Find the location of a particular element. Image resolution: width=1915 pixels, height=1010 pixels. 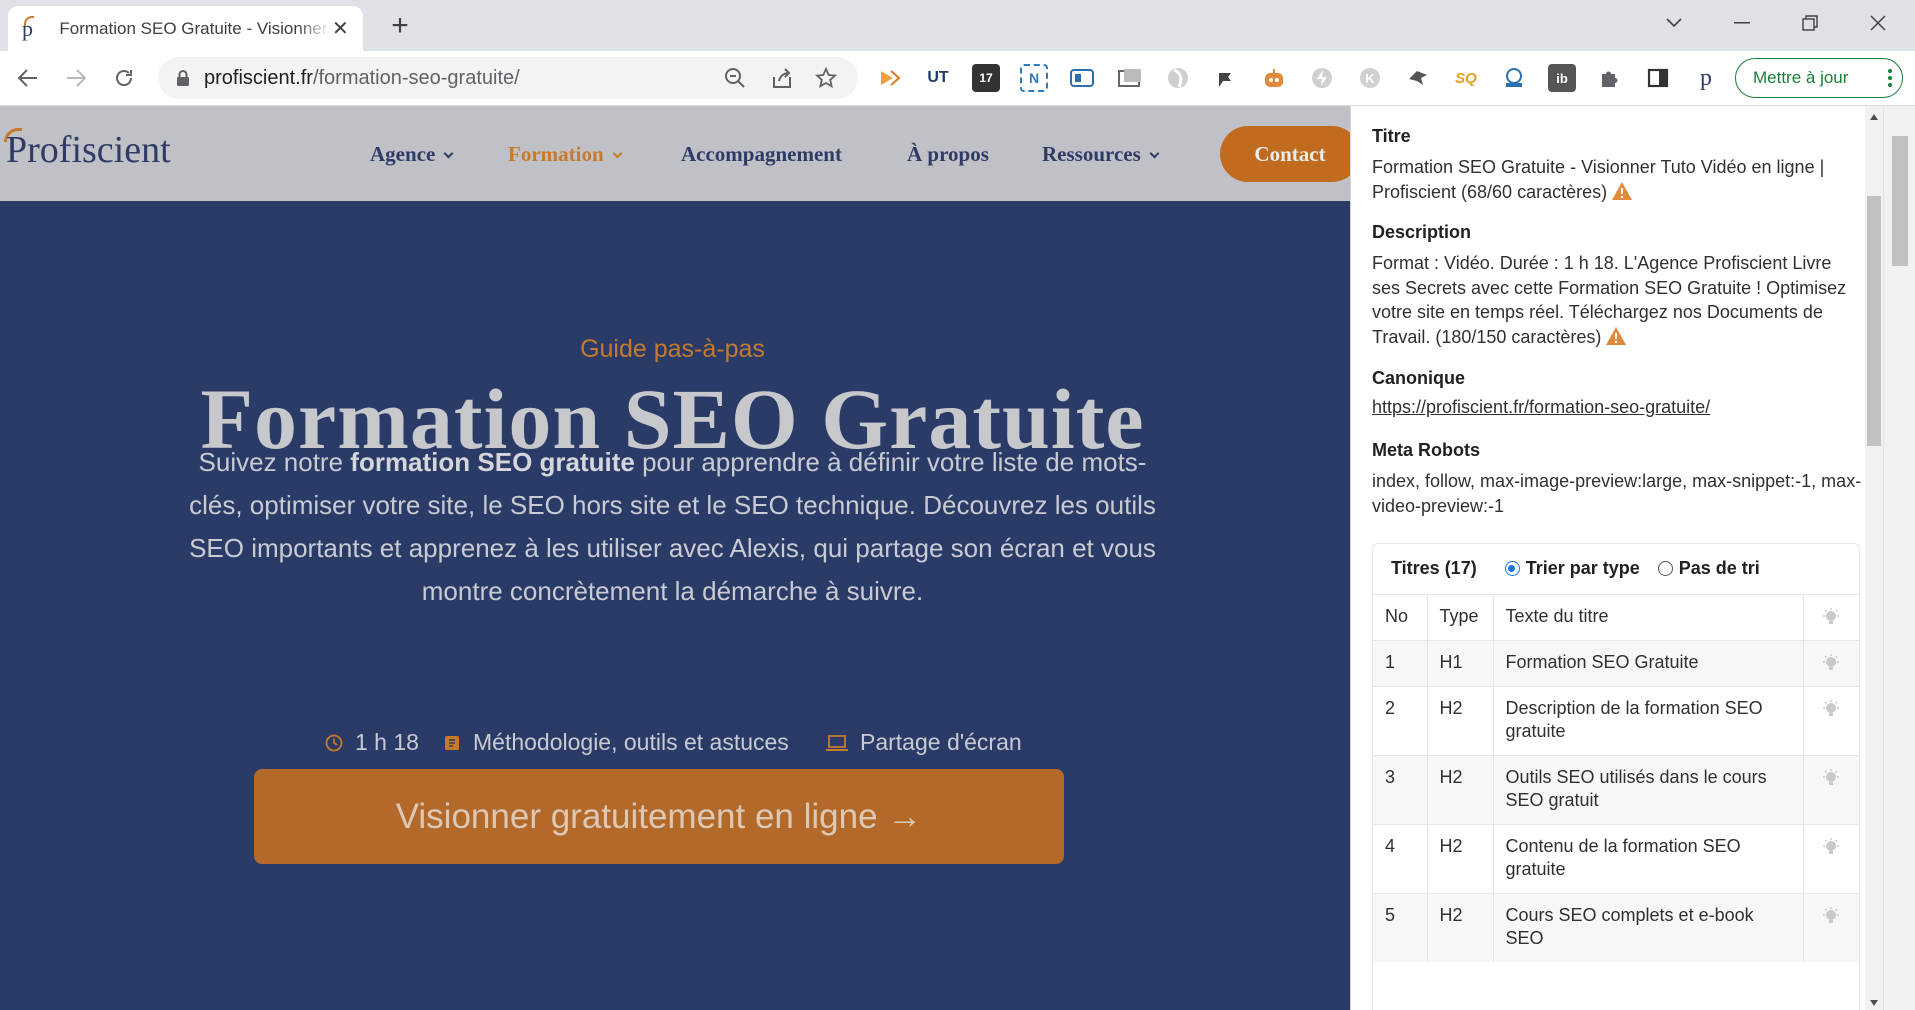

nav-item-agence: Agence is located at coordinates (412, 154).